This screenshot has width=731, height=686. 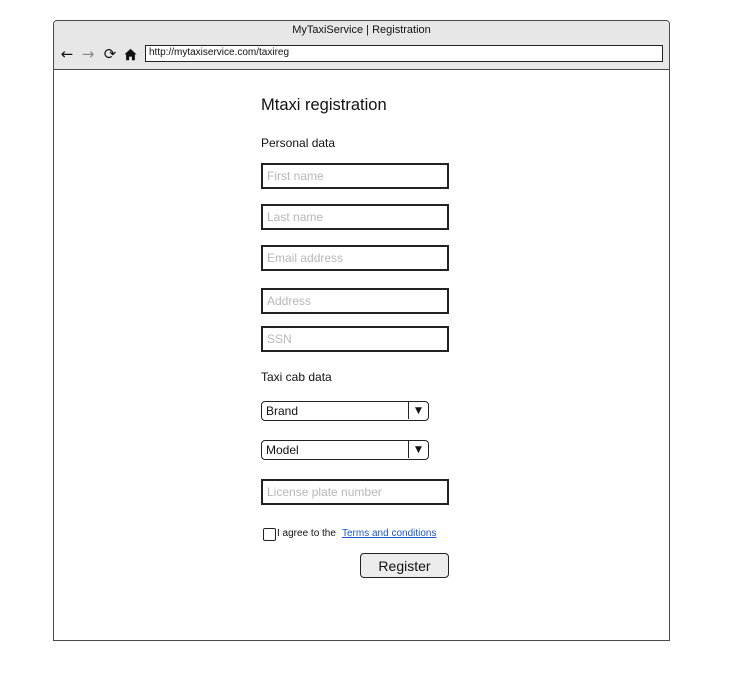 I want to click on terms-link: Terms and conditions, so click(x=389, y=533).